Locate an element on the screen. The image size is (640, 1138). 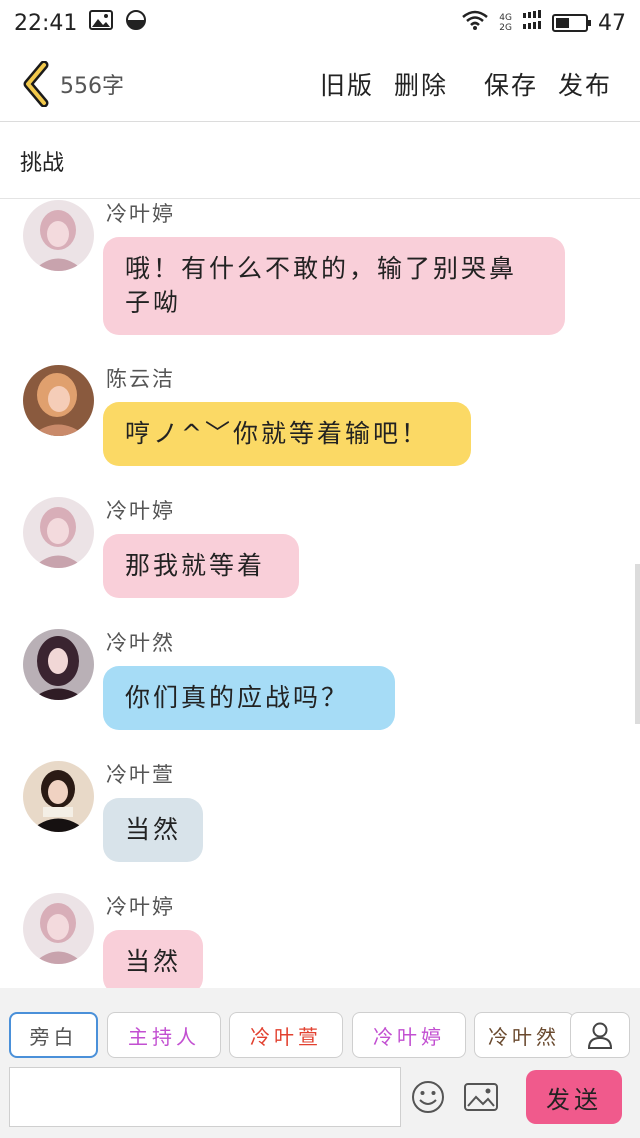
role-tab-lengyeting: 冷叶婷 is located at coordinates (409, 1035).